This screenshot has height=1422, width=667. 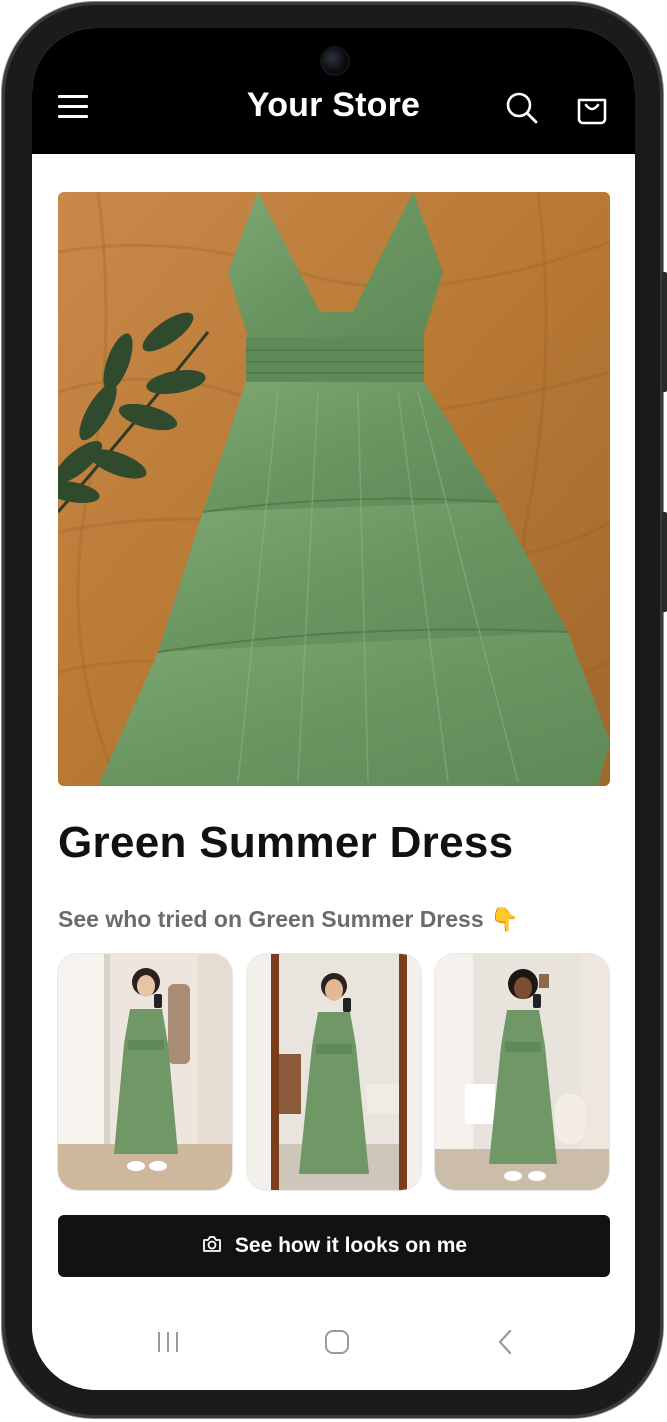 What do you see at coordinates (351, 1245) in the screenshot?
I see `cta-label: See how it looks on me` at bounding box center [351, 1245].